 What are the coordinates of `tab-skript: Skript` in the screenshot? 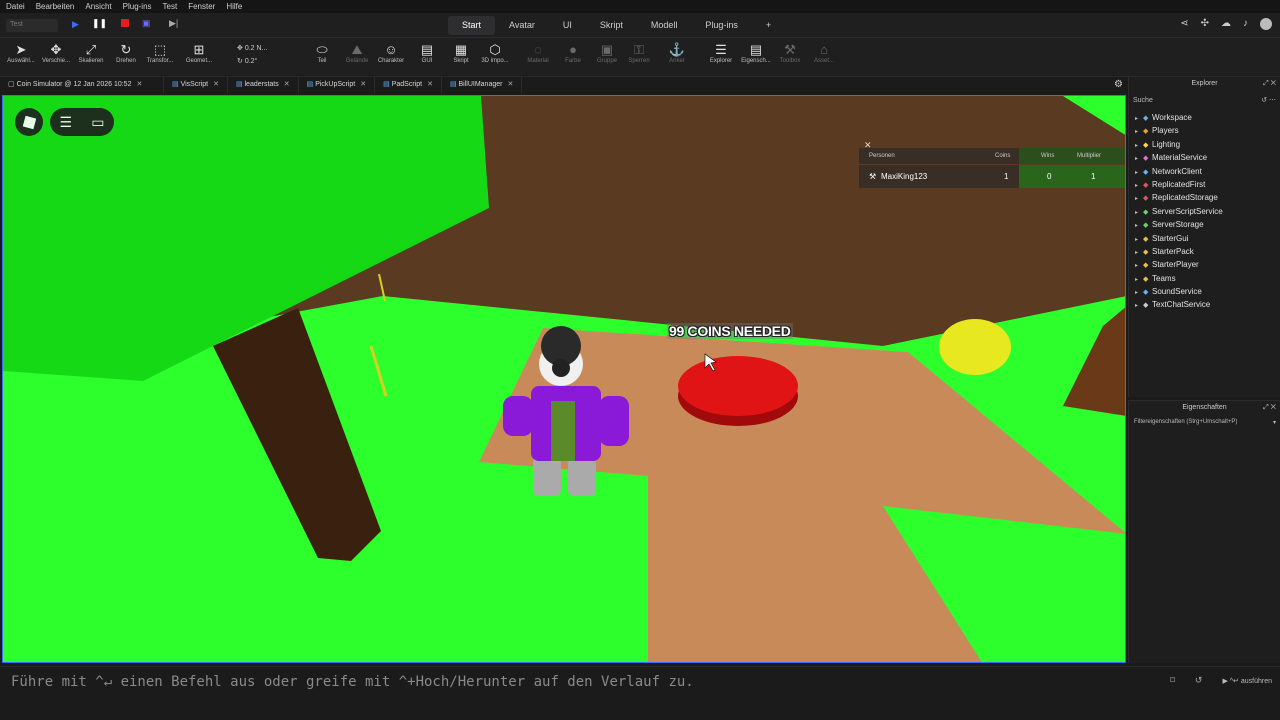 It's located at (611, 25).